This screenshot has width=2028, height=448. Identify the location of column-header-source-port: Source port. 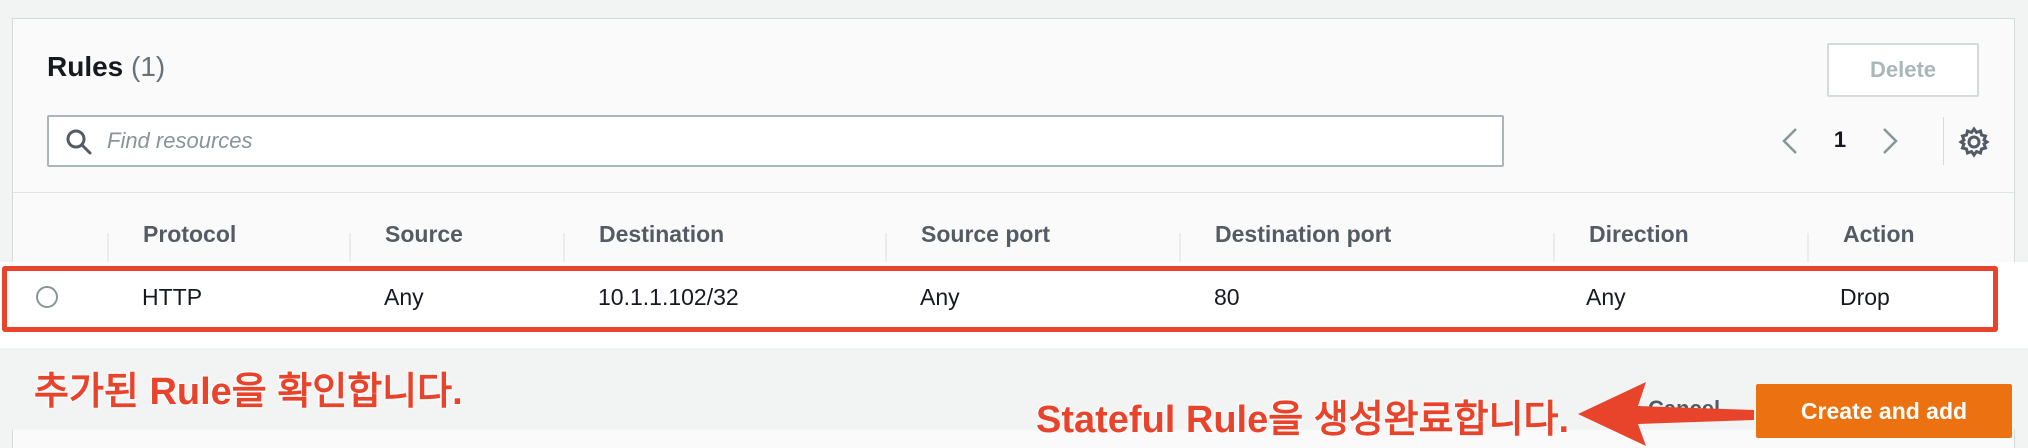
(985, 234).